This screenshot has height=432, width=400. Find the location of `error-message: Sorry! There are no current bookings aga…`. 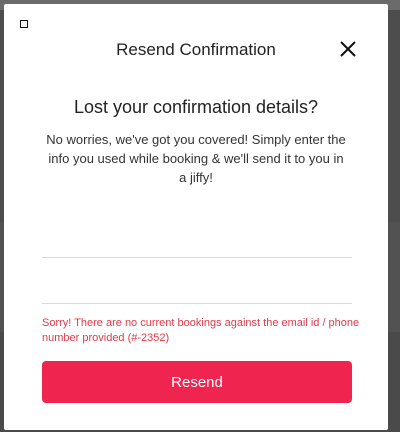

error-message: Sorry! There are no current bookings aga… is located at coordinates (201, 330).